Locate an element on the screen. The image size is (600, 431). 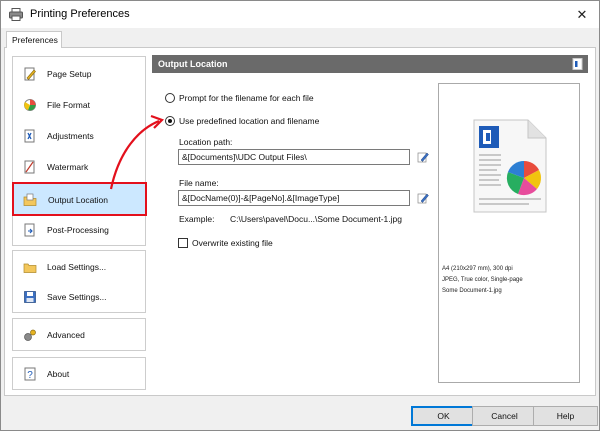
sidebar-group-about: ? About is located at coordinates (79, 373).